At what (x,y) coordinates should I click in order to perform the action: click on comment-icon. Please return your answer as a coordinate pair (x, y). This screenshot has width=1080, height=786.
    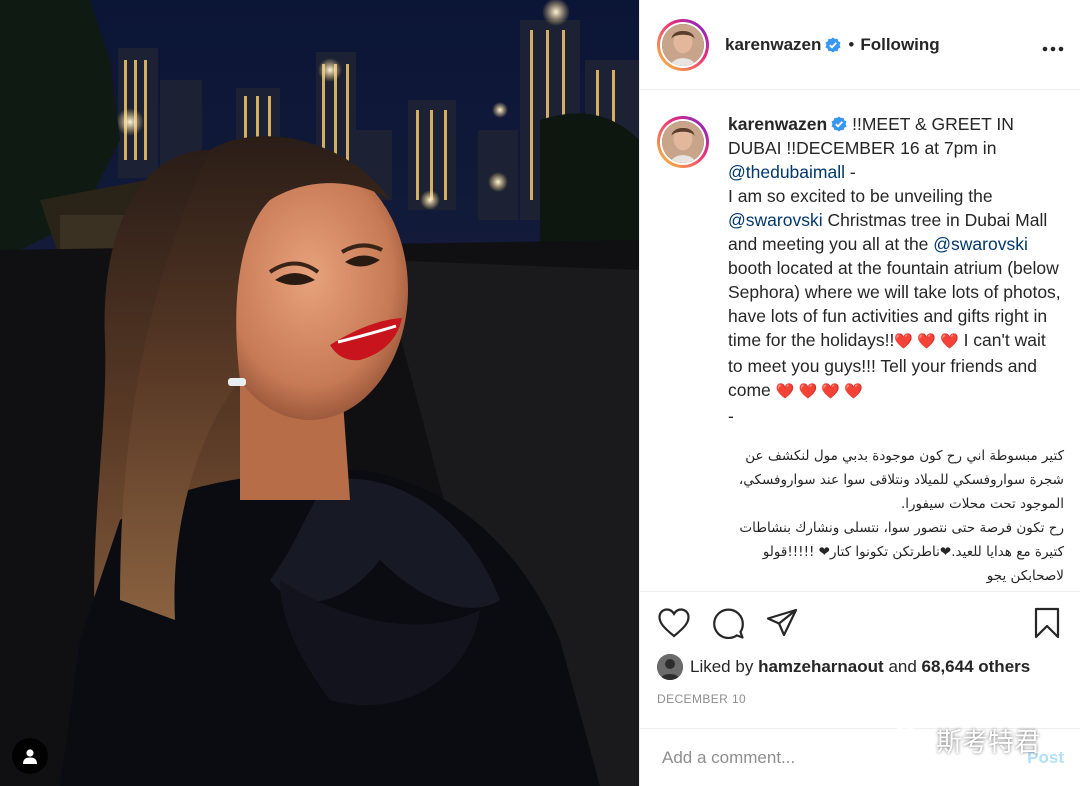
    Looking at the image, I should click on (728, 623).